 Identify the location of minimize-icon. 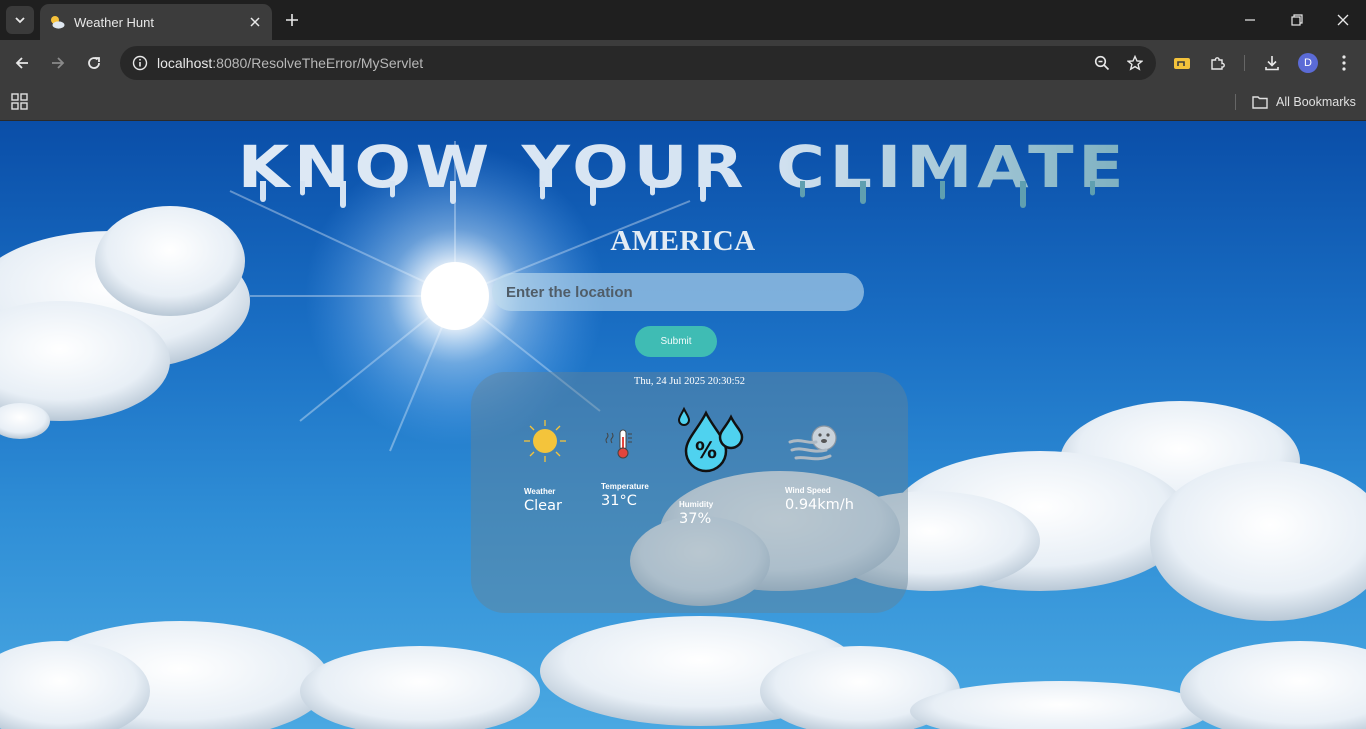
(1250, 20).